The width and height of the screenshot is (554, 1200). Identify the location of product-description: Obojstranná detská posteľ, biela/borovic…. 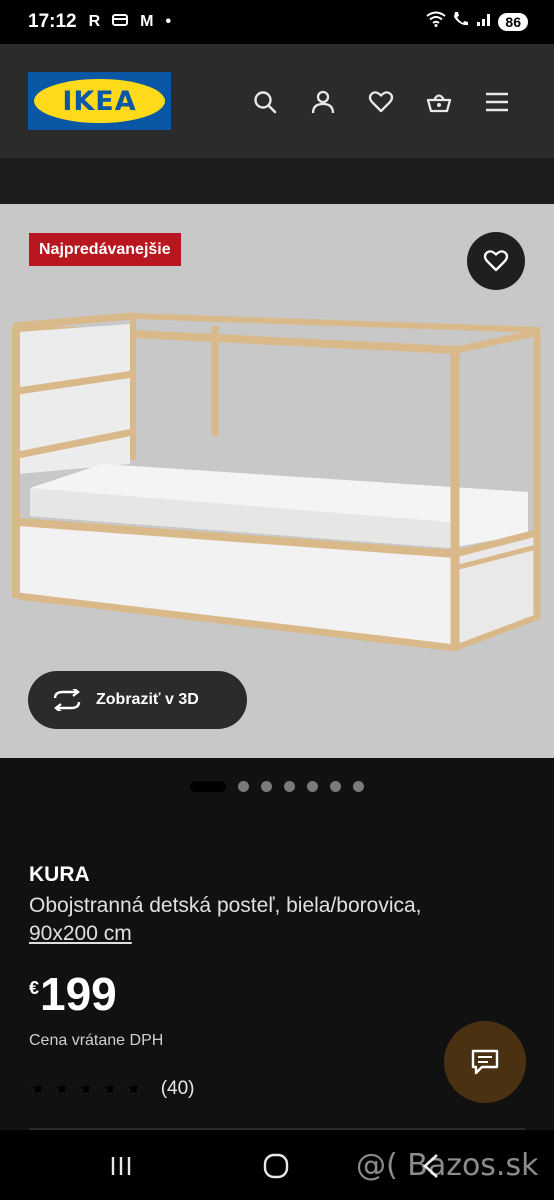
(225, 905).